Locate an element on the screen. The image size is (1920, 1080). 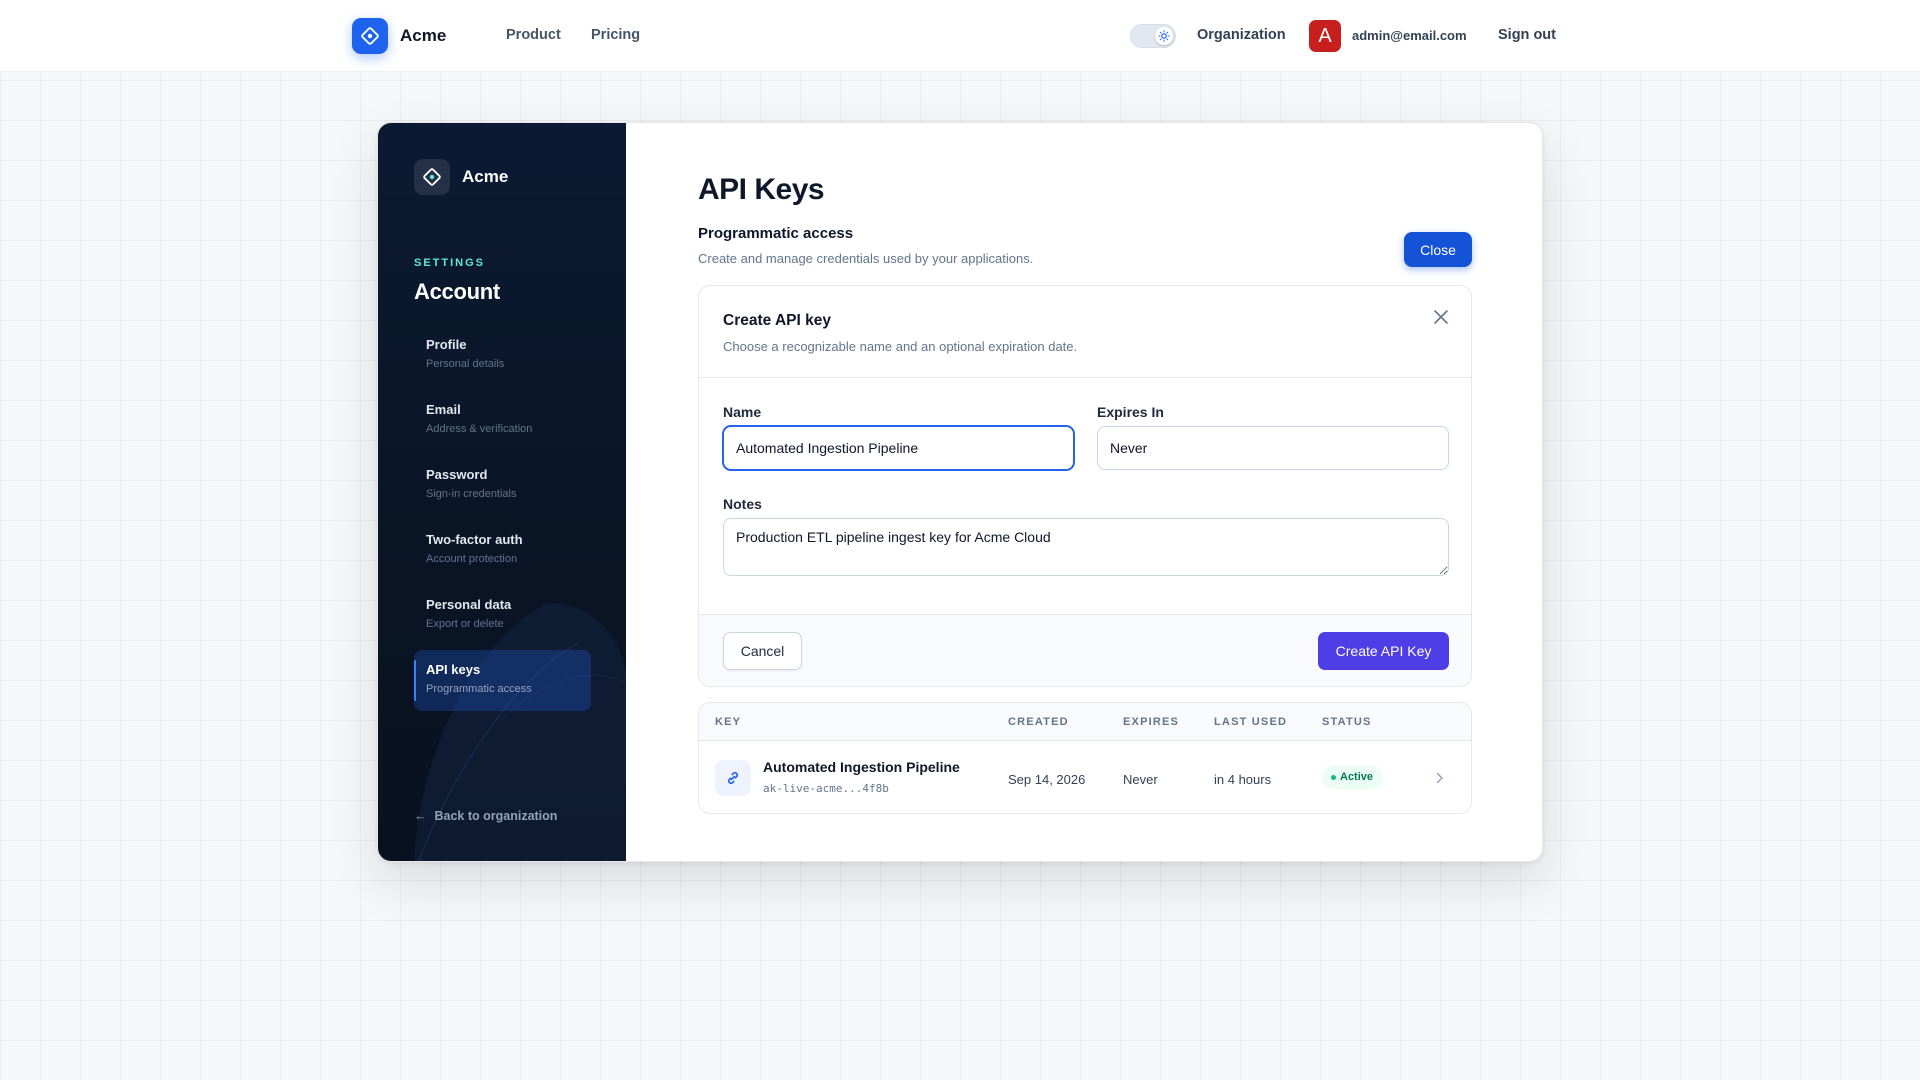
back-to-organization-link: ← Back to organization is located at coordinates (485, 816).